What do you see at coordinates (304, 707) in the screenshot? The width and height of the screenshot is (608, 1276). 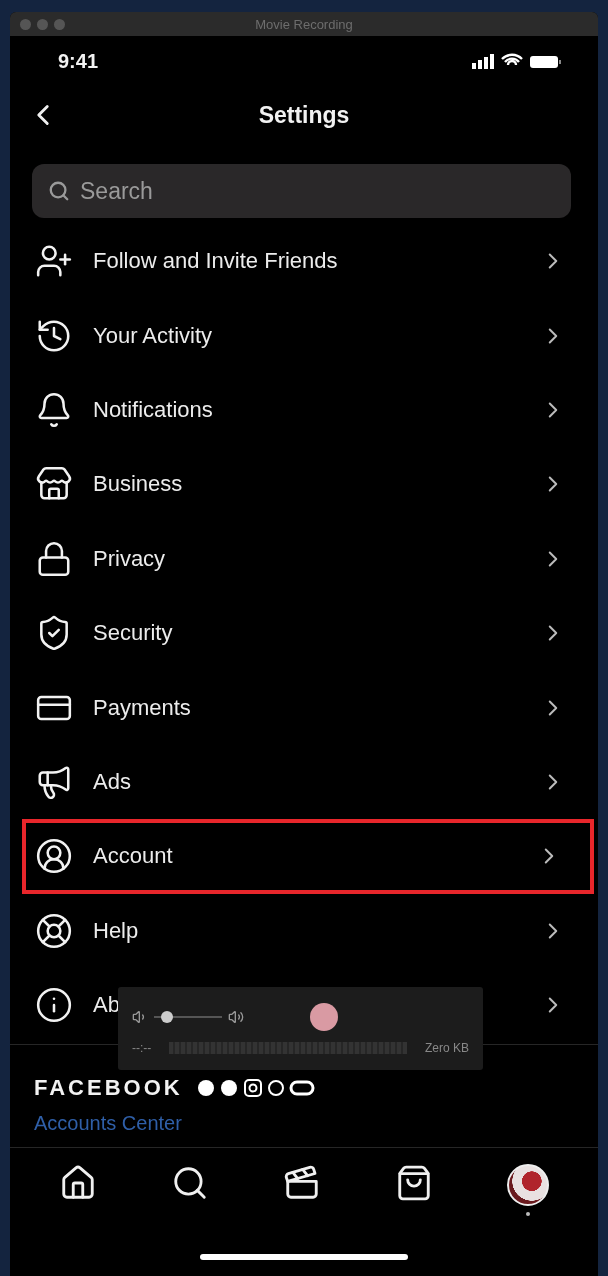 I see `settings-item: Payments` at bounding box center [304, 707].